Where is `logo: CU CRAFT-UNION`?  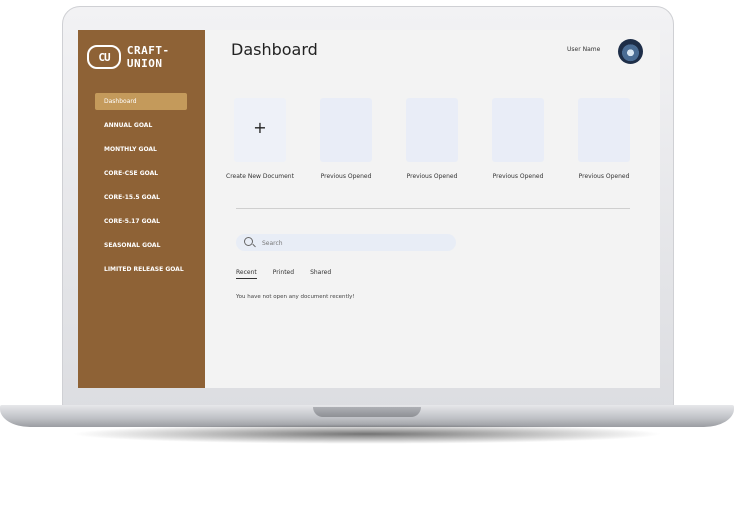 logo: CU CRAFT-UNION is located at coordinates (146, 57).